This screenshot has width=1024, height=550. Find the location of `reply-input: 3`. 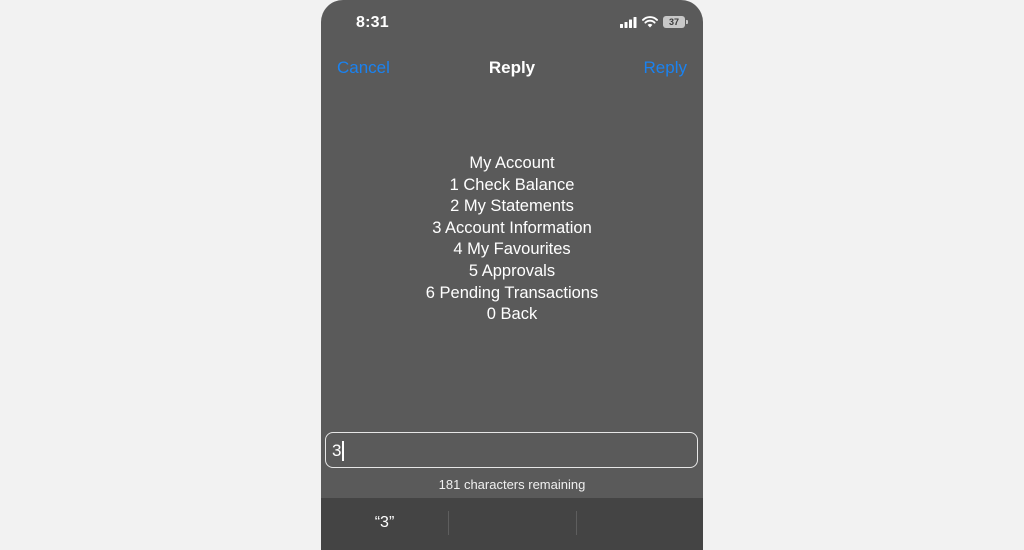

reply-input: 3 is located at coordinates (511, 450).